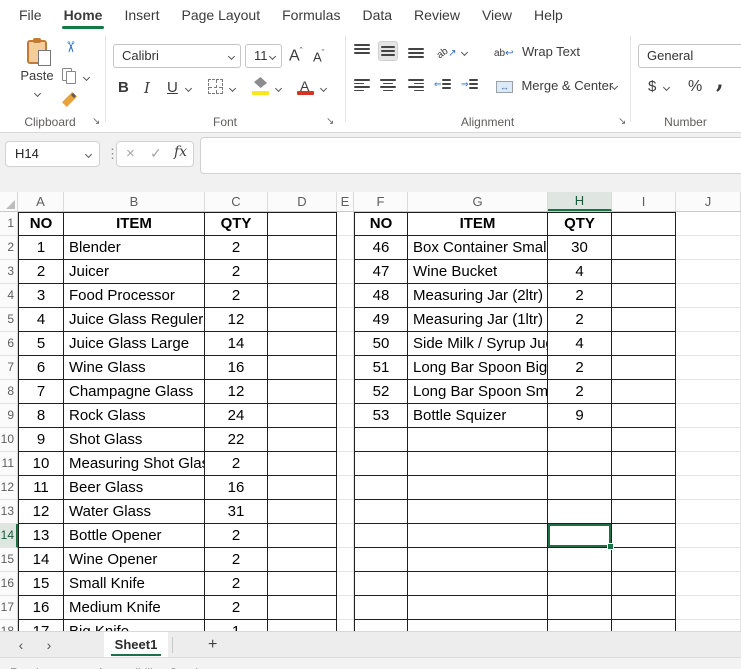  What do you see at coordinates (708, 416) in the screenshot?
I see `cell-J9` at bounding box center [708, 416].